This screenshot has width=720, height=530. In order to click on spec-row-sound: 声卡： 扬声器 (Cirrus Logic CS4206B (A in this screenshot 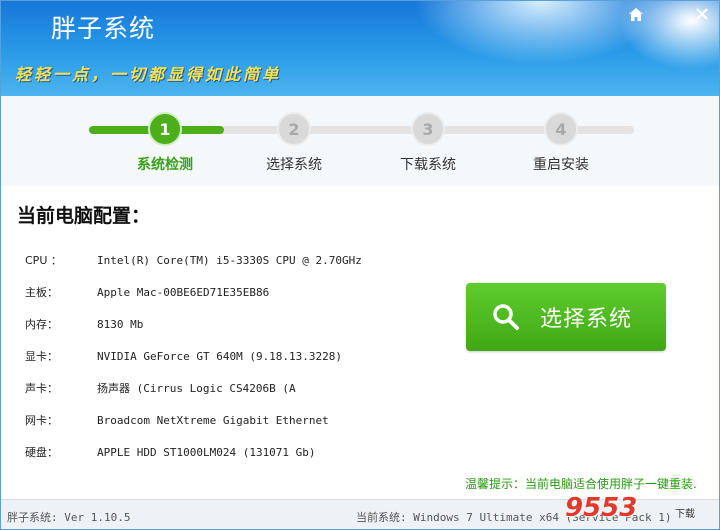, I will do `click(160, 390)`.